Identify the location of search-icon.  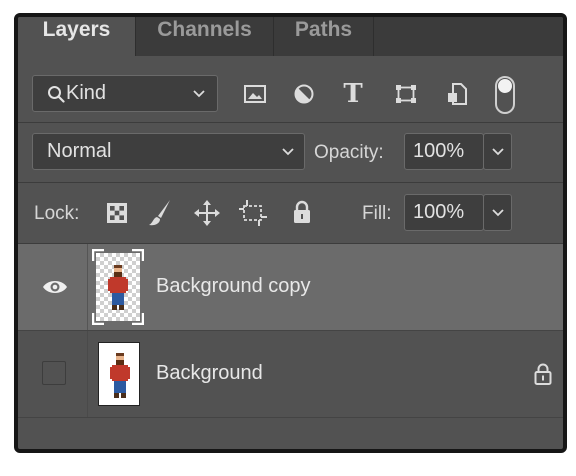
(56, 94).